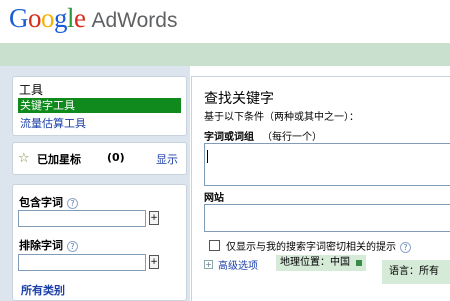  What do you see at coordinates (281, 117) in the screenshot?
I see `criteria-subtitle: 基于以下条件（两种或其中之一）：` at bounding box center [281, 117].